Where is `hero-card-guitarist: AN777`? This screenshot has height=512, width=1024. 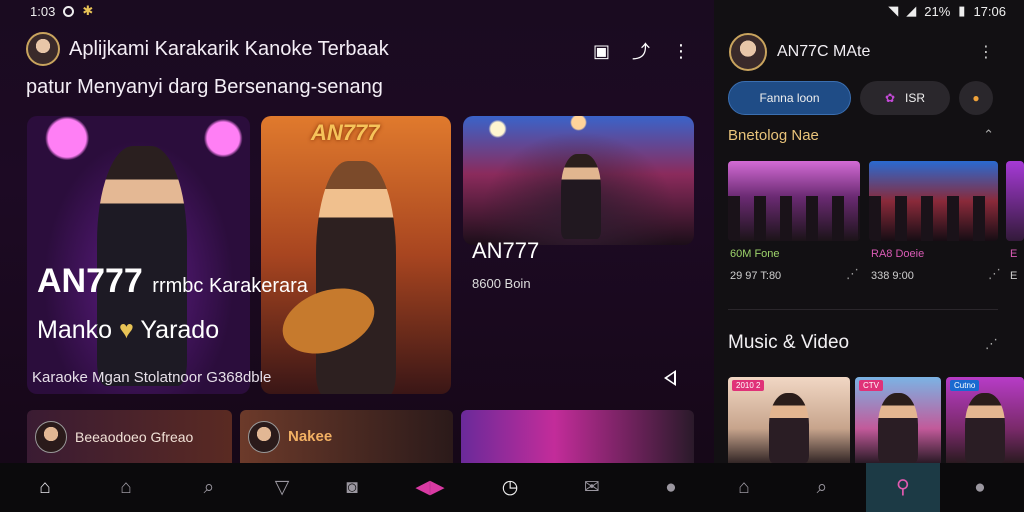
hero-card-guitarist: AN777 is located at coordinates (356, 255).